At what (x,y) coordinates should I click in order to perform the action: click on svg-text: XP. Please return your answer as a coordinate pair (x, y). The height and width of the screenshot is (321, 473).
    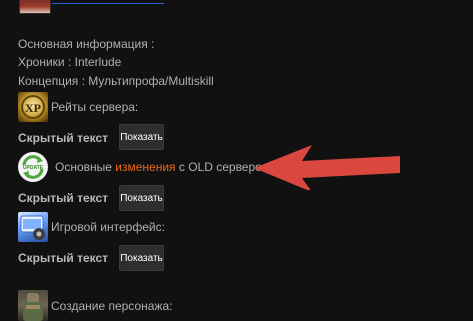
    Looking at the image, I should click on (33, 108).